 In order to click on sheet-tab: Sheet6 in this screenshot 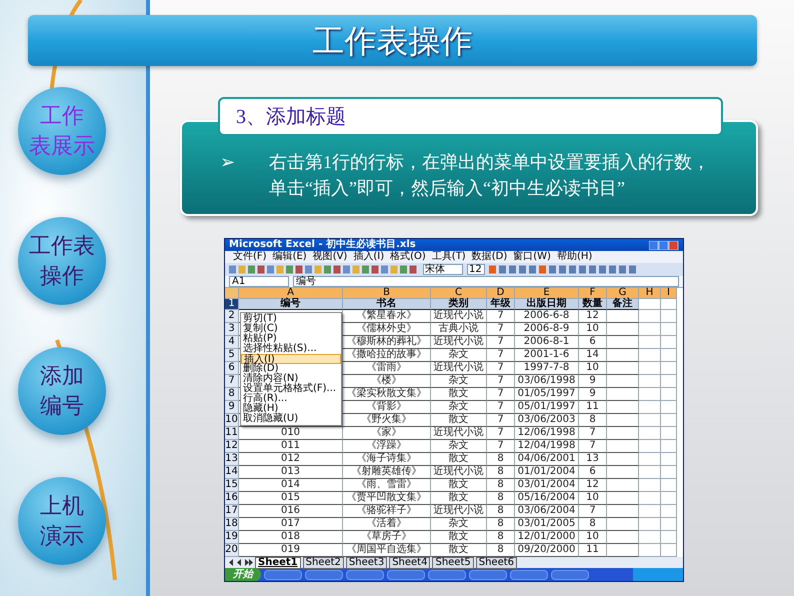, I will do `click(497, 562)`.